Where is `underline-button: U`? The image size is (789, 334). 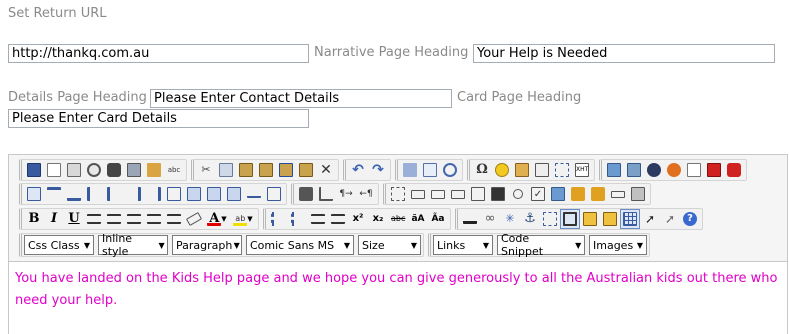
underline-button: U is located at coordinates (74, 219).